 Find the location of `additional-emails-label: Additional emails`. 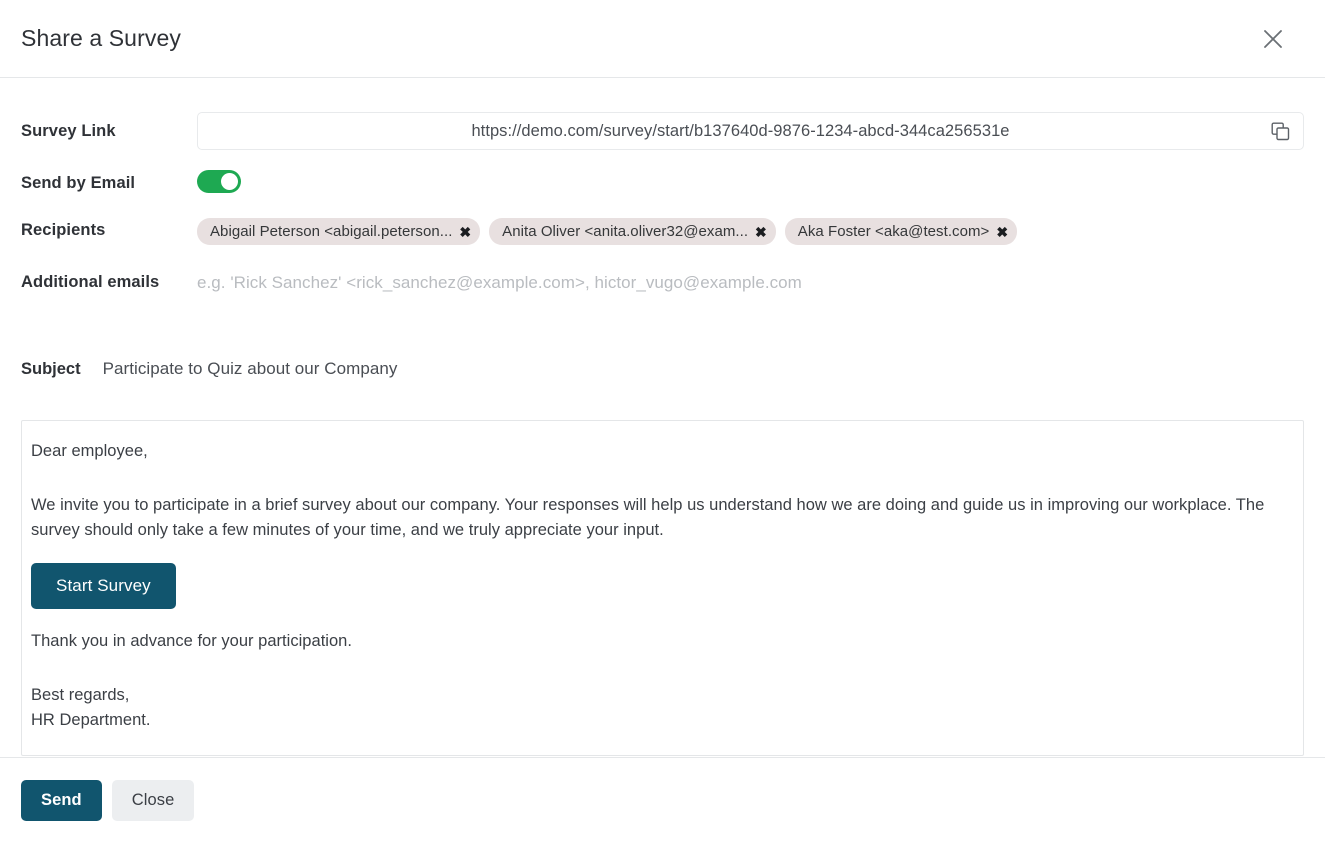

additional-emails-label: Additional emails is located at coordinates (90, 282).